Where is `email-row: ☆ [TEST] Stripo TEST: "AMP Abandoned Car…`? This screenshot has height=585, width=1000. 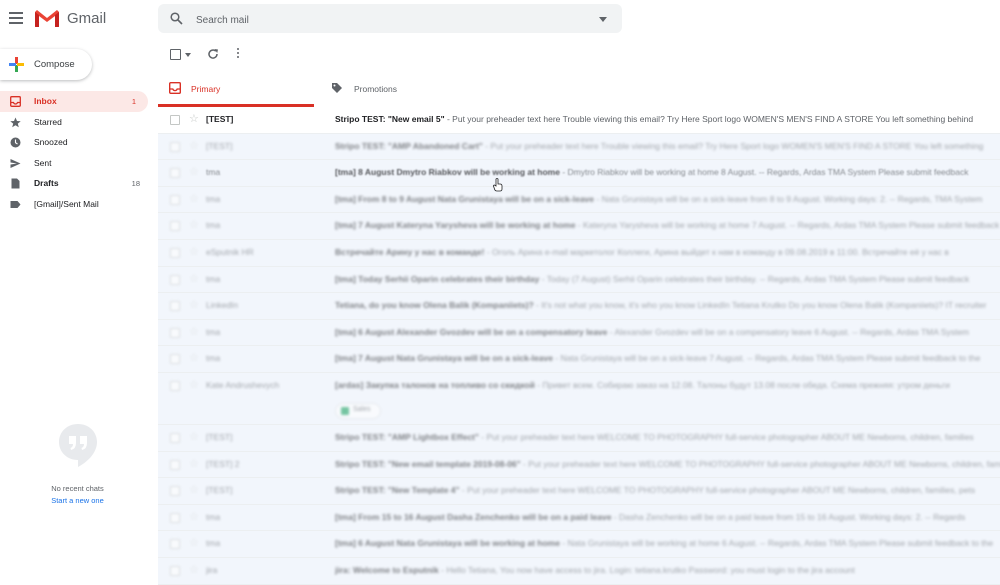
email-row: ☆ [TEST] Stripo TEST: "AMP Abandoned Car… is located at coordinates (579, 147).